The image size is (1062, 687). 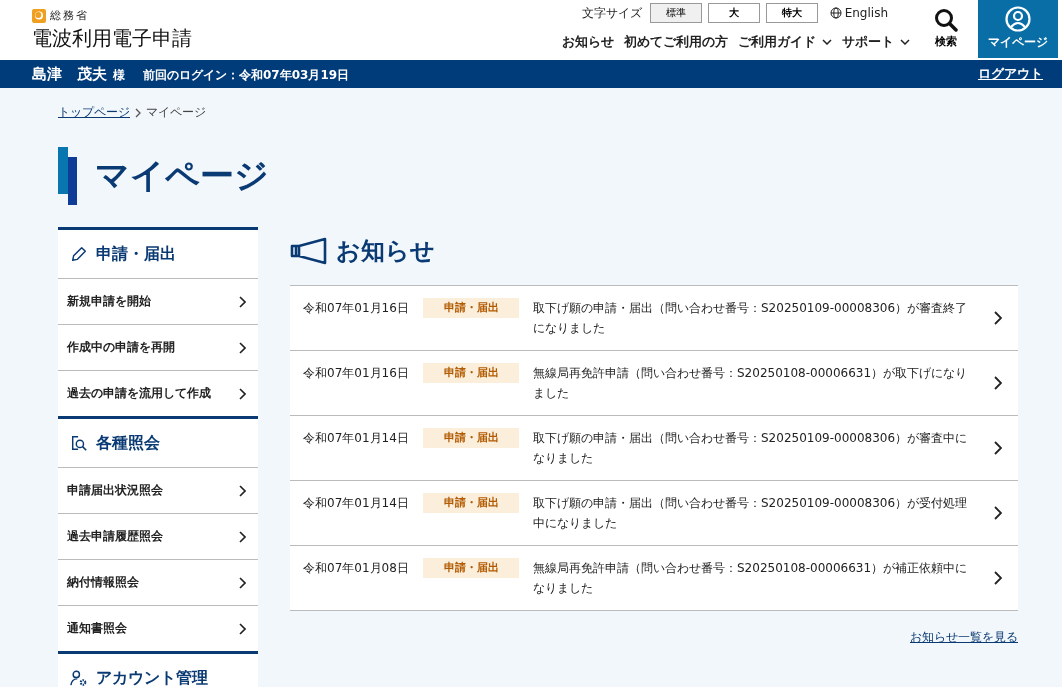 I want to click on last-login: 前回のログイン：令和07年03月19日, so click(x=246, y=75).